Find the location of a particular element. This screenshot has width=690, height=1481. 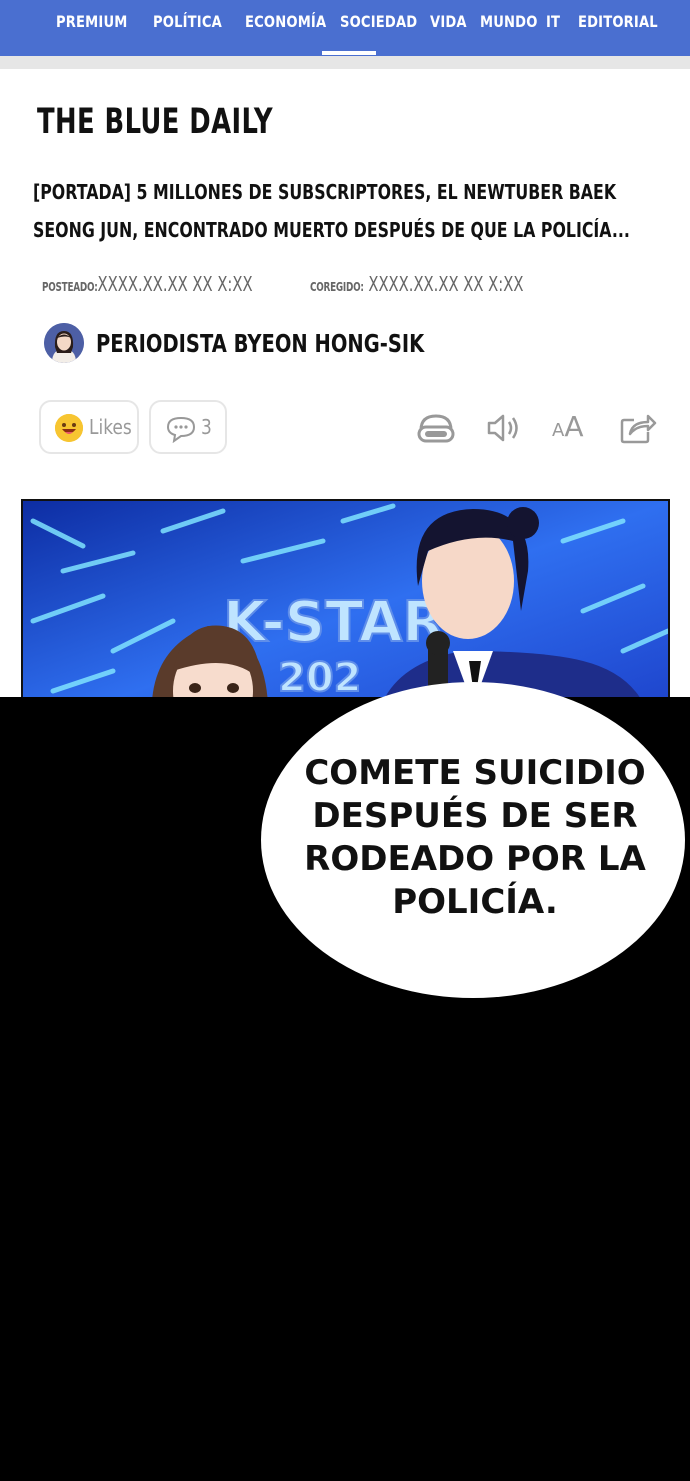

nav-item-vida: VIDA is located at coordinates (448, 21).